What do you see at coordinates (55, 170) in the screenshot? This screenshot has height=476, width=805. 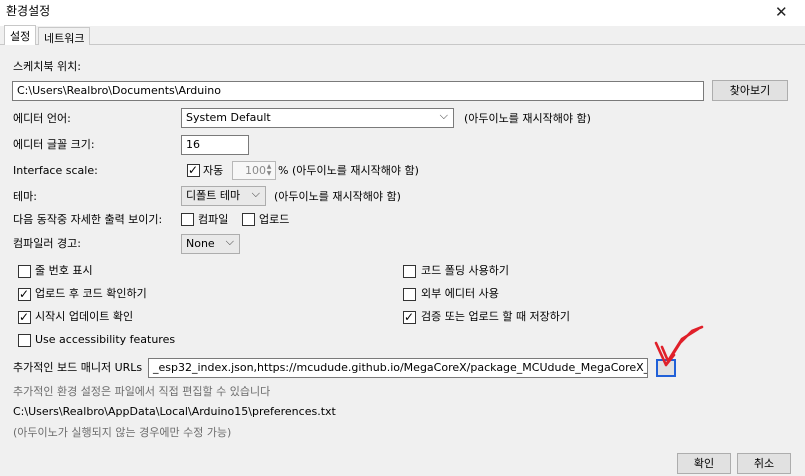 I see `interface-scale-label: Interface scale:` at bounding box center [55, 170].